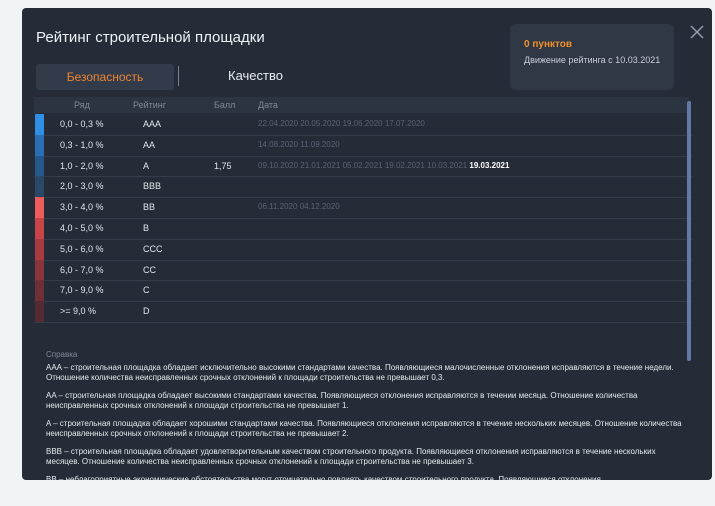  What do you see at coordinates (268, 105) in the screenshot?
I see `header-date: Дата` at bounding box center [268, 105].